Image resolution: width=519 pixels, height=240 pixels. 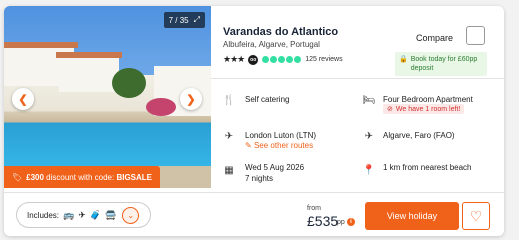 What do you see at coordinates (314, 208) in the screenshot?
I see `price-from-label: from` at bounding box center [314, 208].